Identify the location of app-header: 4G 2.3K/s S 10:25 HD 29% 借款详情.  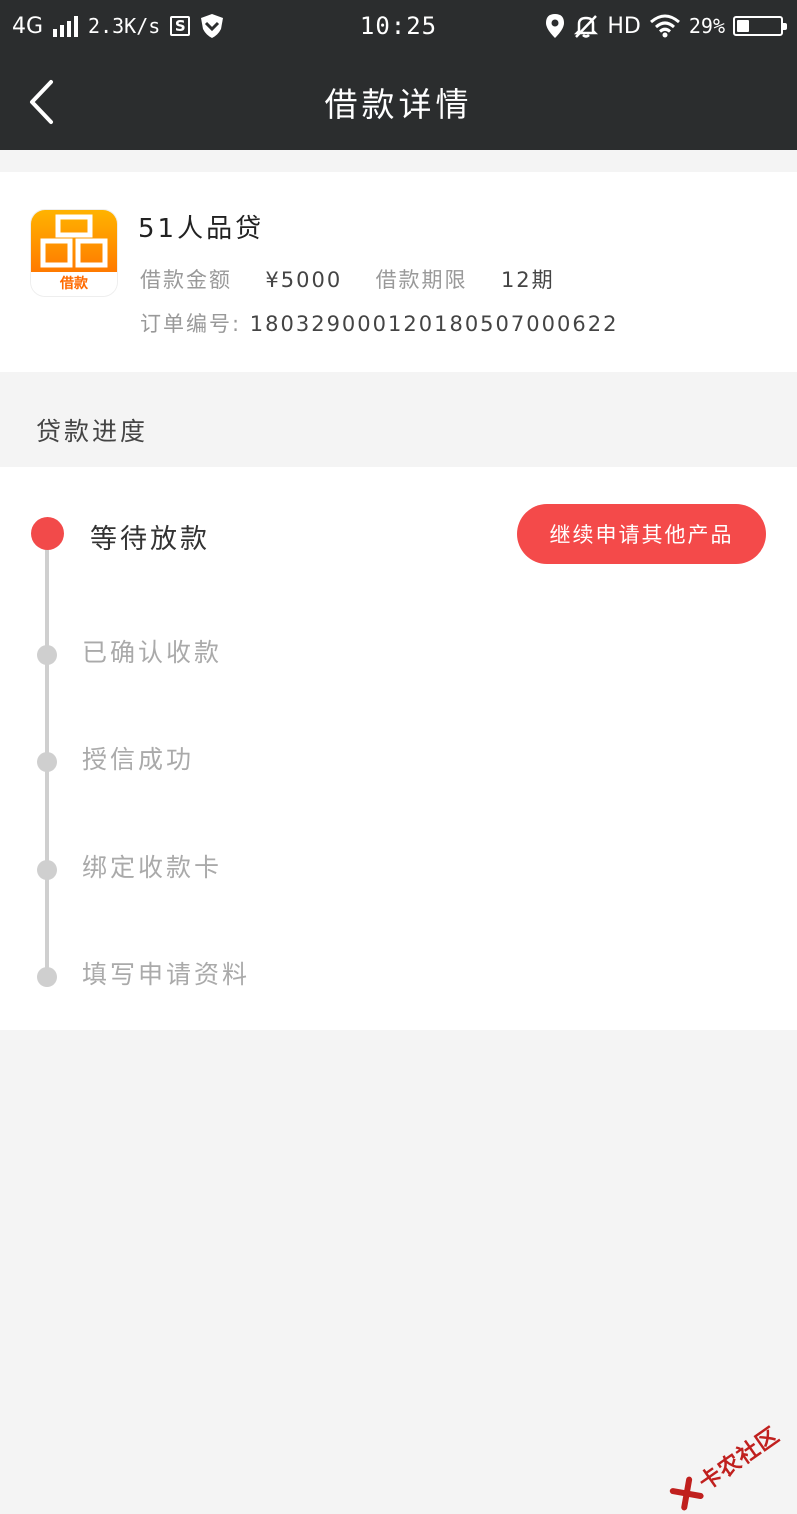
(398, 75).